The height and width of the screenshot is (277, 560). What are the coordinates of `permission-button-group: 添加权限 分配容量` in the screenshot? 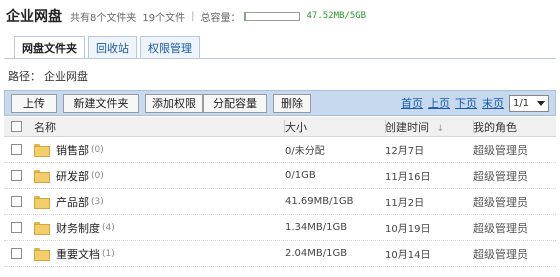 It's located at (206, 103).